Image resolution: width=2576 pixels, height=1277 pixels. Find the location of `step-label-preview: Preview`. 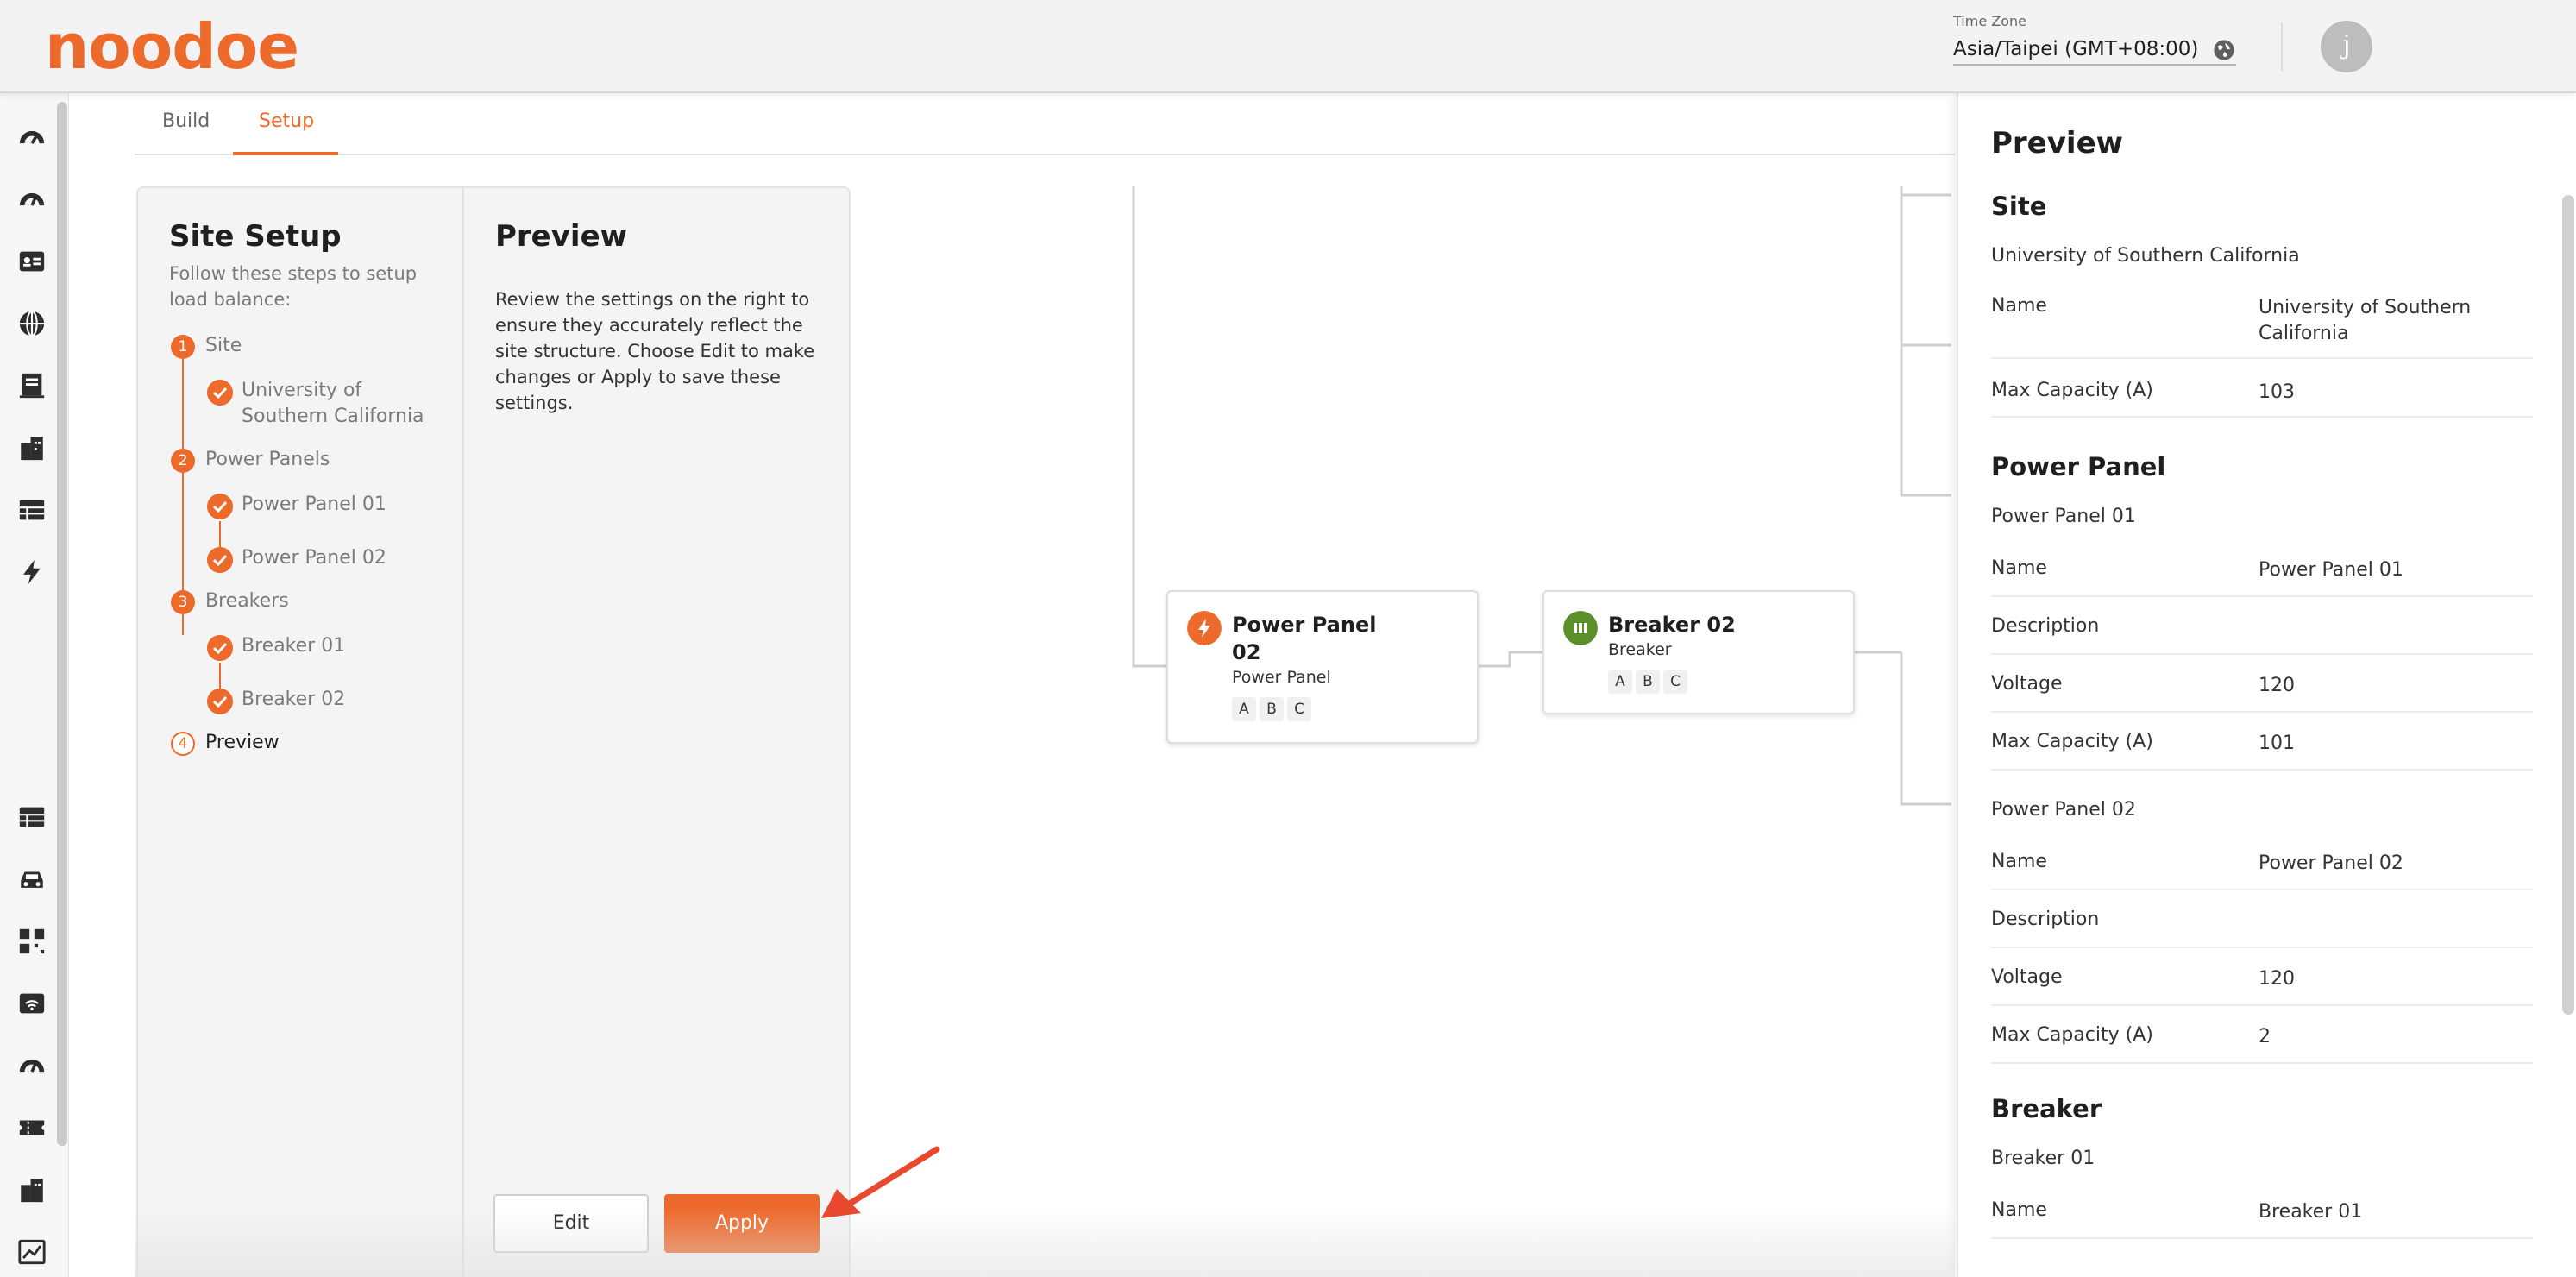

step-label-preview: Preview is located at coordinates (243, 742).